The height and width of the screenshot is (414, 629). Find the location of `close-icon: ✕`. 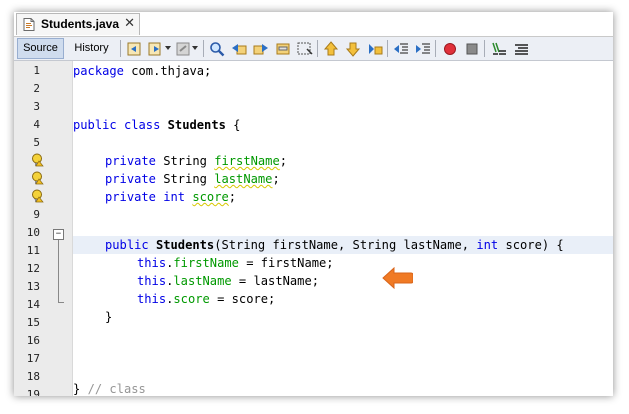

close-icon: ✕ is located at coordinates (129, 23).